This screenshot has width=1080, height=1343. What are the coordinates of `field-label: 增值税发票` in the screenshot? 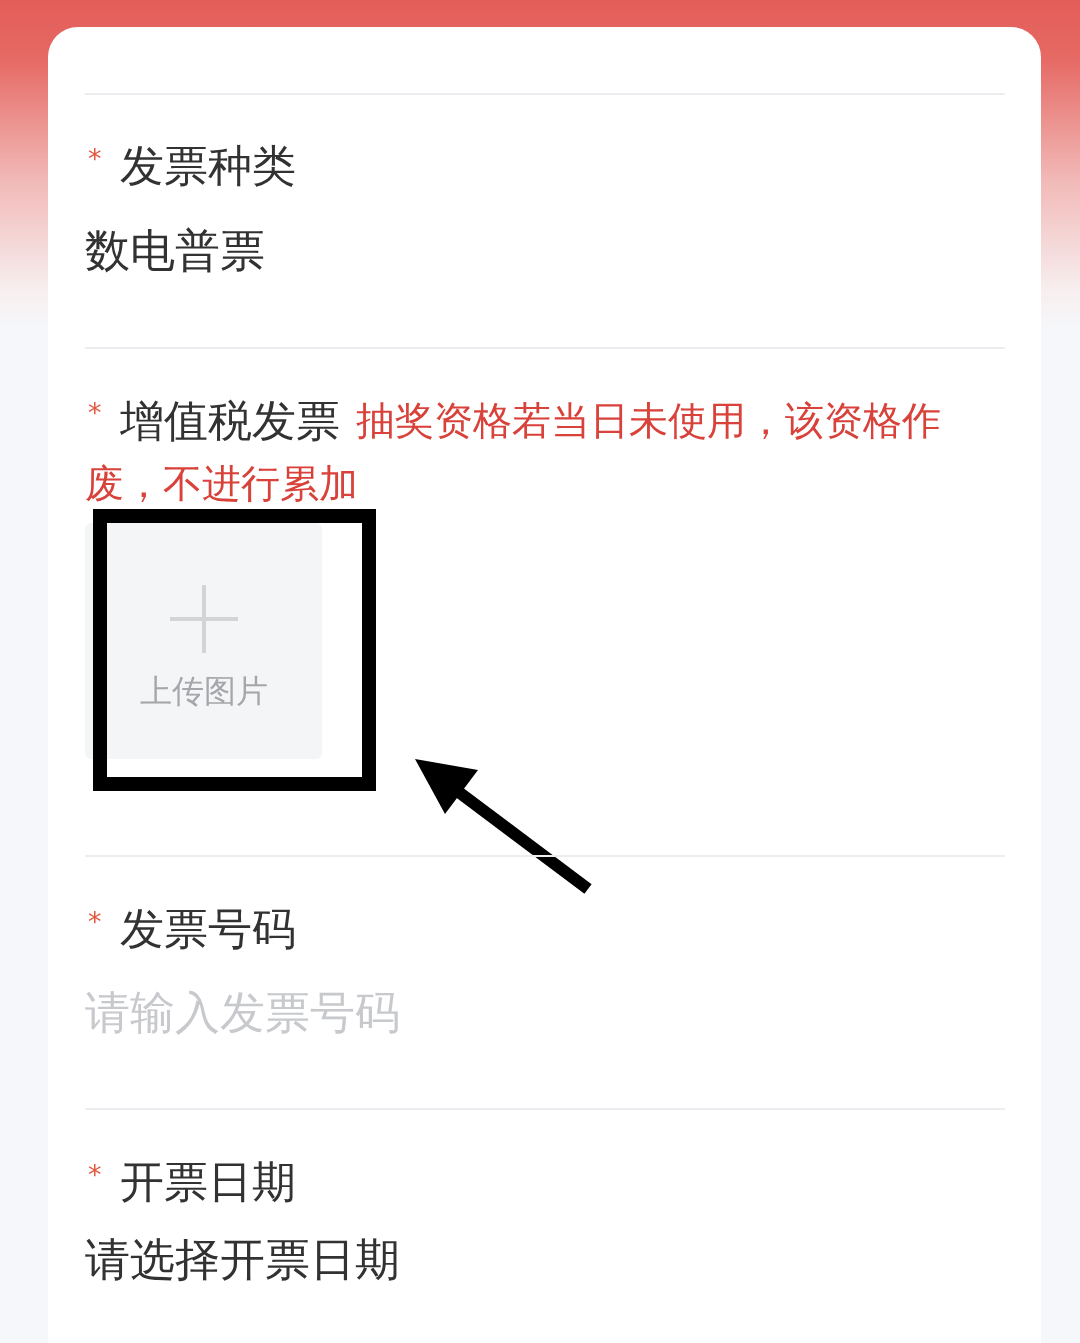 It's located at (229, 420).